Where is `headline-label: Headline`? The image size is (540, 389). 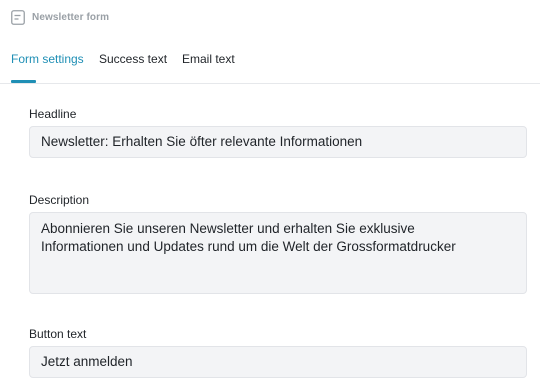
headline-label: Headline is located at coordinates (53, 114).